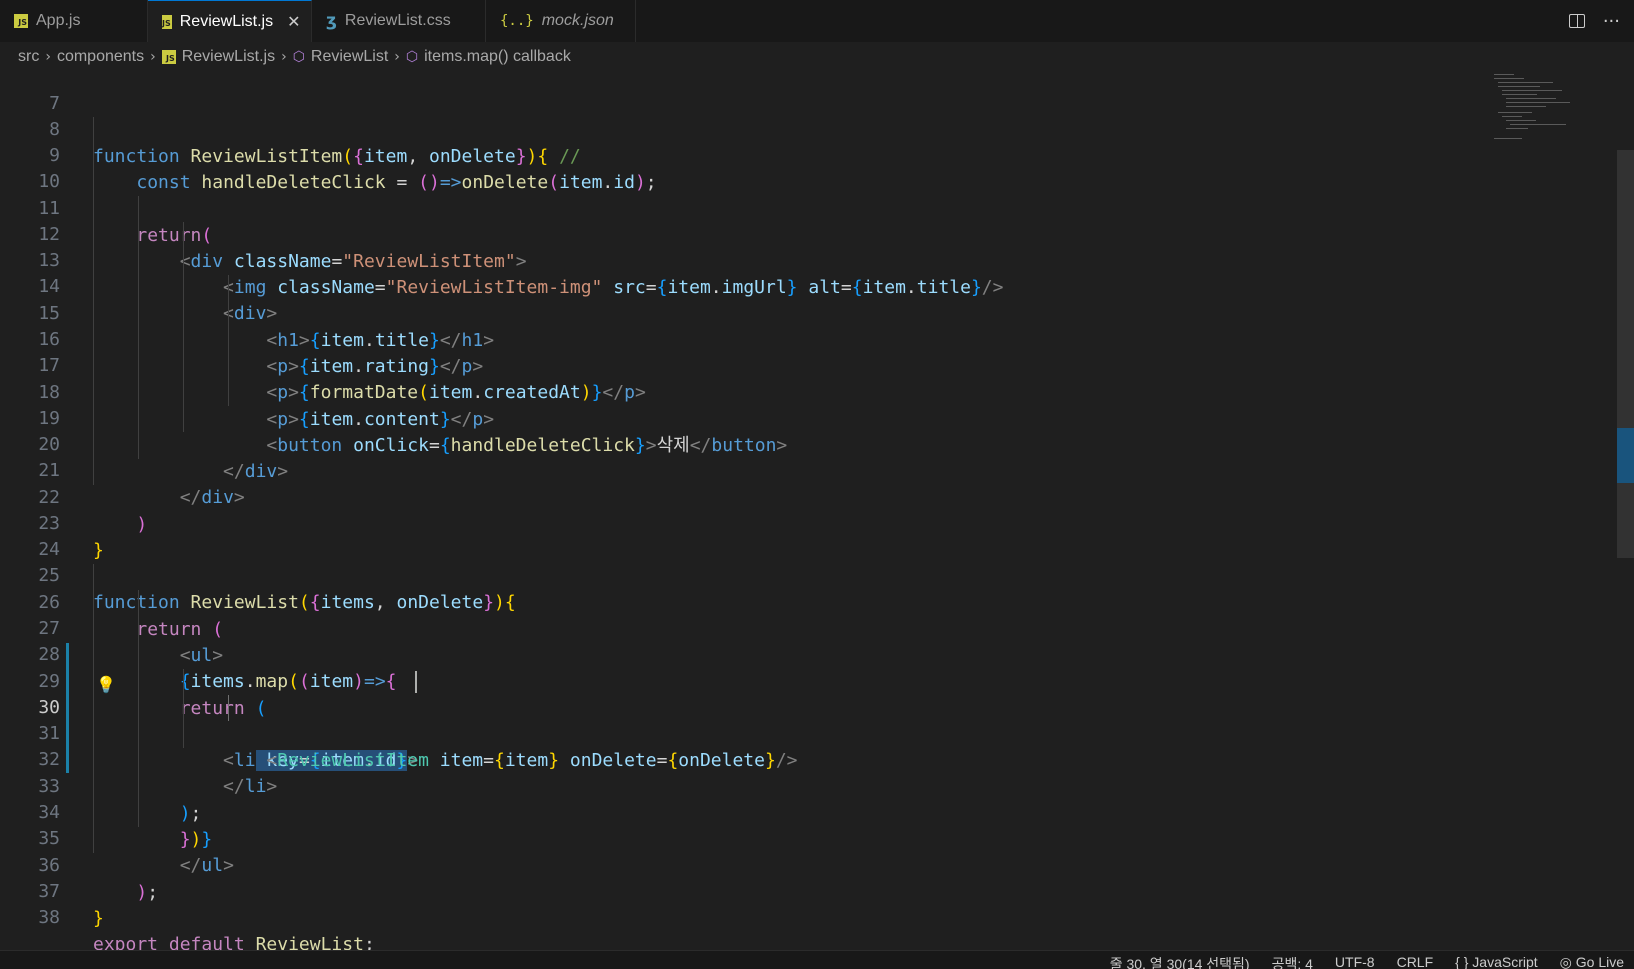 This screenshot has height=969, width=1634. I want to click on go-live-button: ◎ Go Live, so click(1592, 961).